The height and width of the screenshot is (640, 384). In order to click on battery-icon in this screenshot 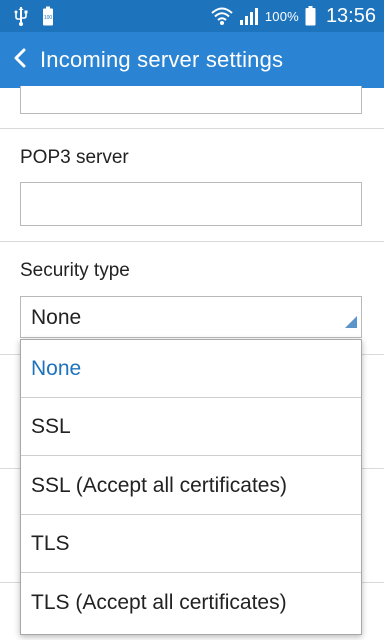, I will do `click(310, 16)`.